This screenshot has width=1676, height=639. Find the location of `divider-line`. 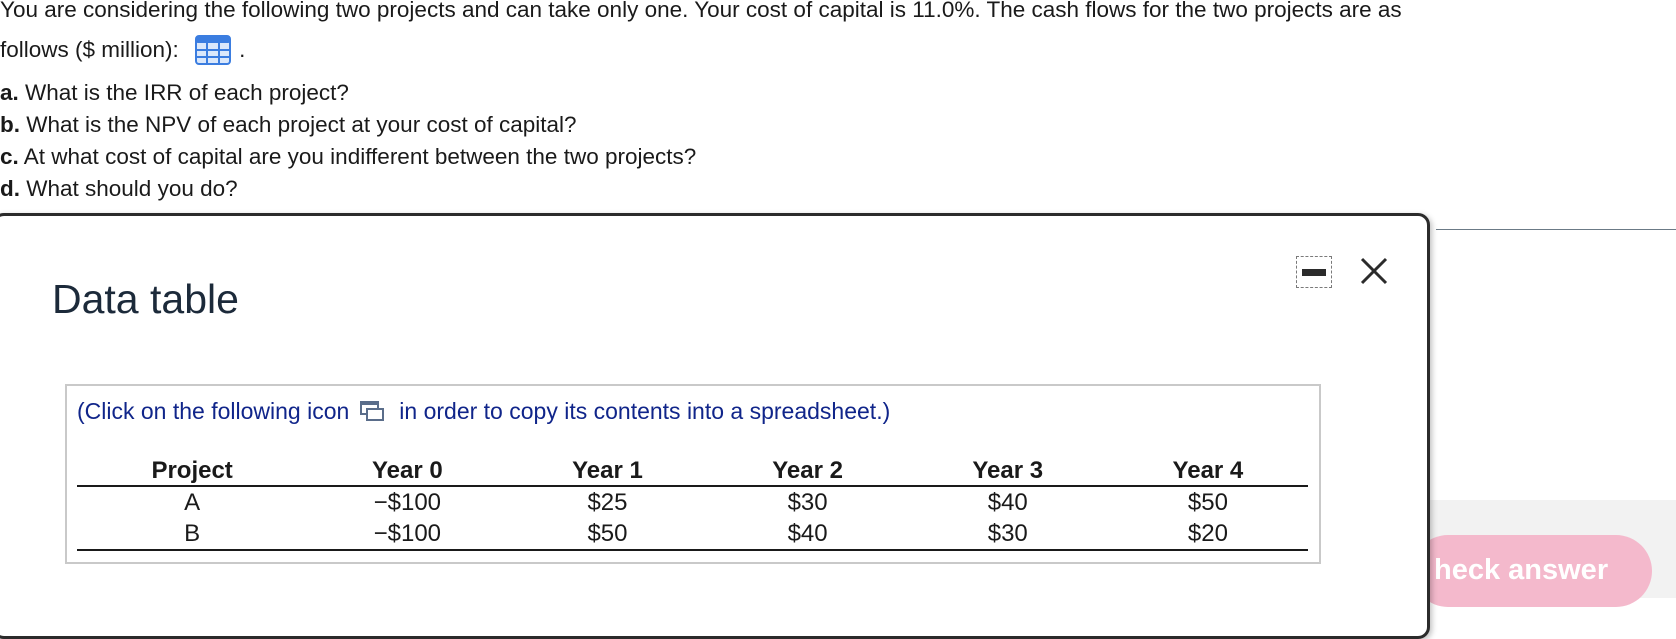

divider-line is located at coordinates (1556, 229).